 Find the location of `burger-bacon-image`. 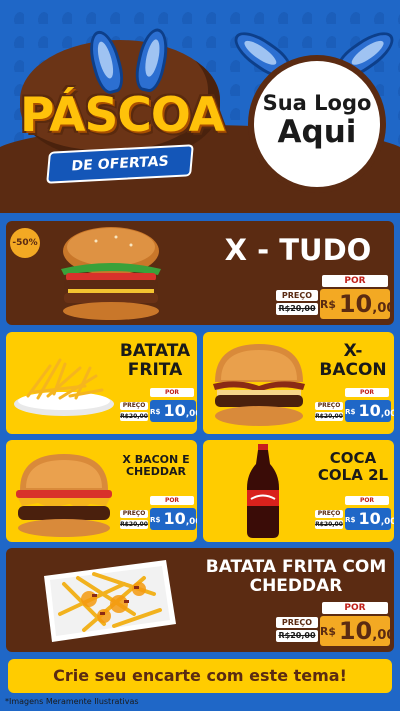

burger-bacon-image is located at coordinates (259, 385).